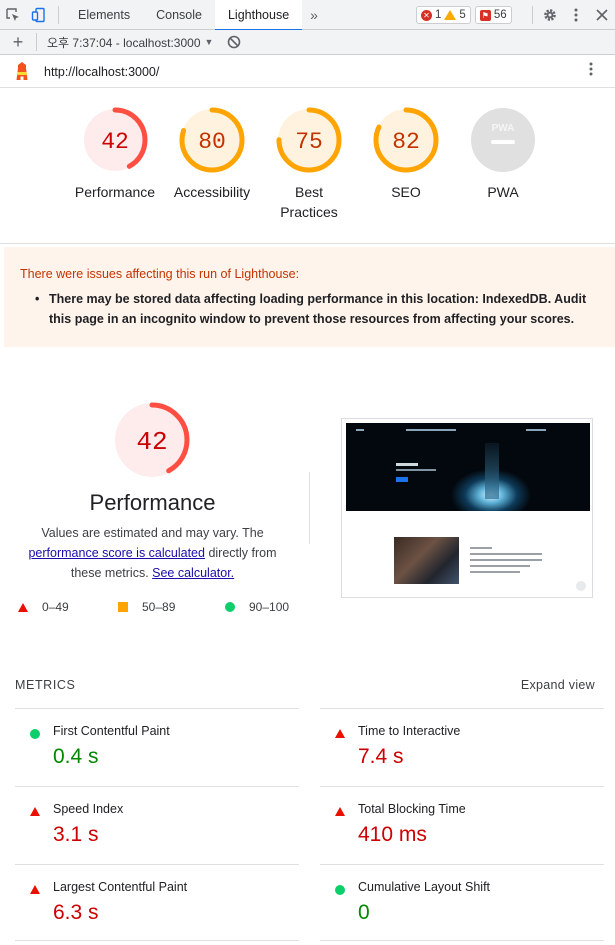 The height and width of the screenshot is (945, 615). I want to click on warning-count: 5, so click(462, 15).